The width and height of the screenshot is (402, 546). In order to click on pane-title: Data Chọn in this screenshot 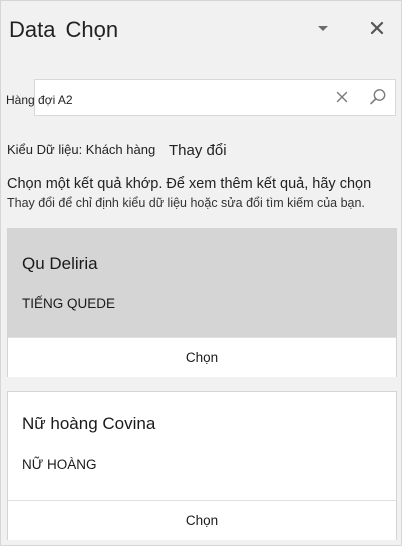, I will do `click(63, 30)`.